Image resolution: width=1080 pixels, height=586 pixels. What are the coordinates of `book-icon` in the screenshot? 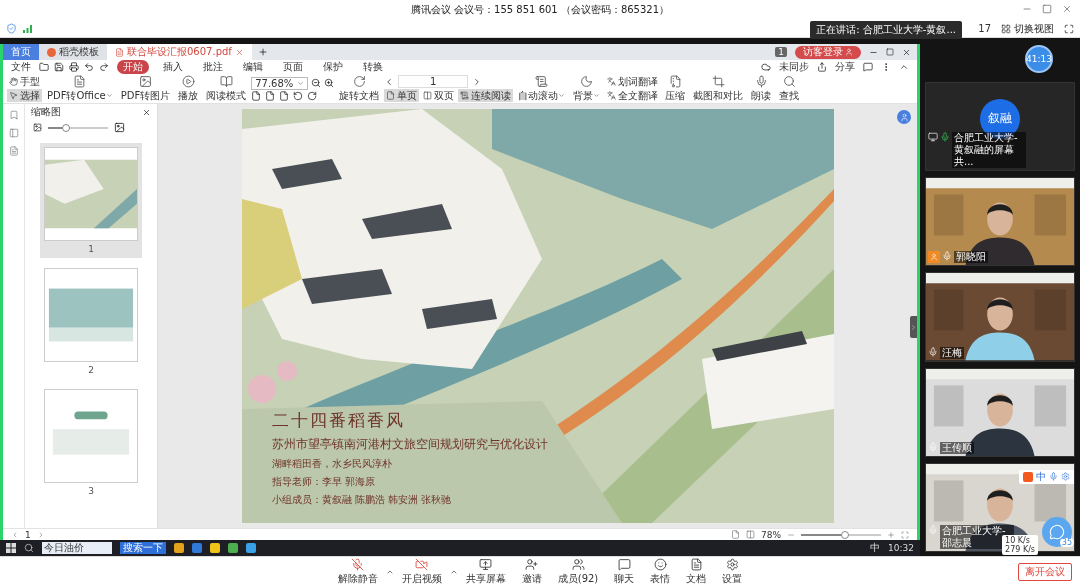 It's located at (226, 81).